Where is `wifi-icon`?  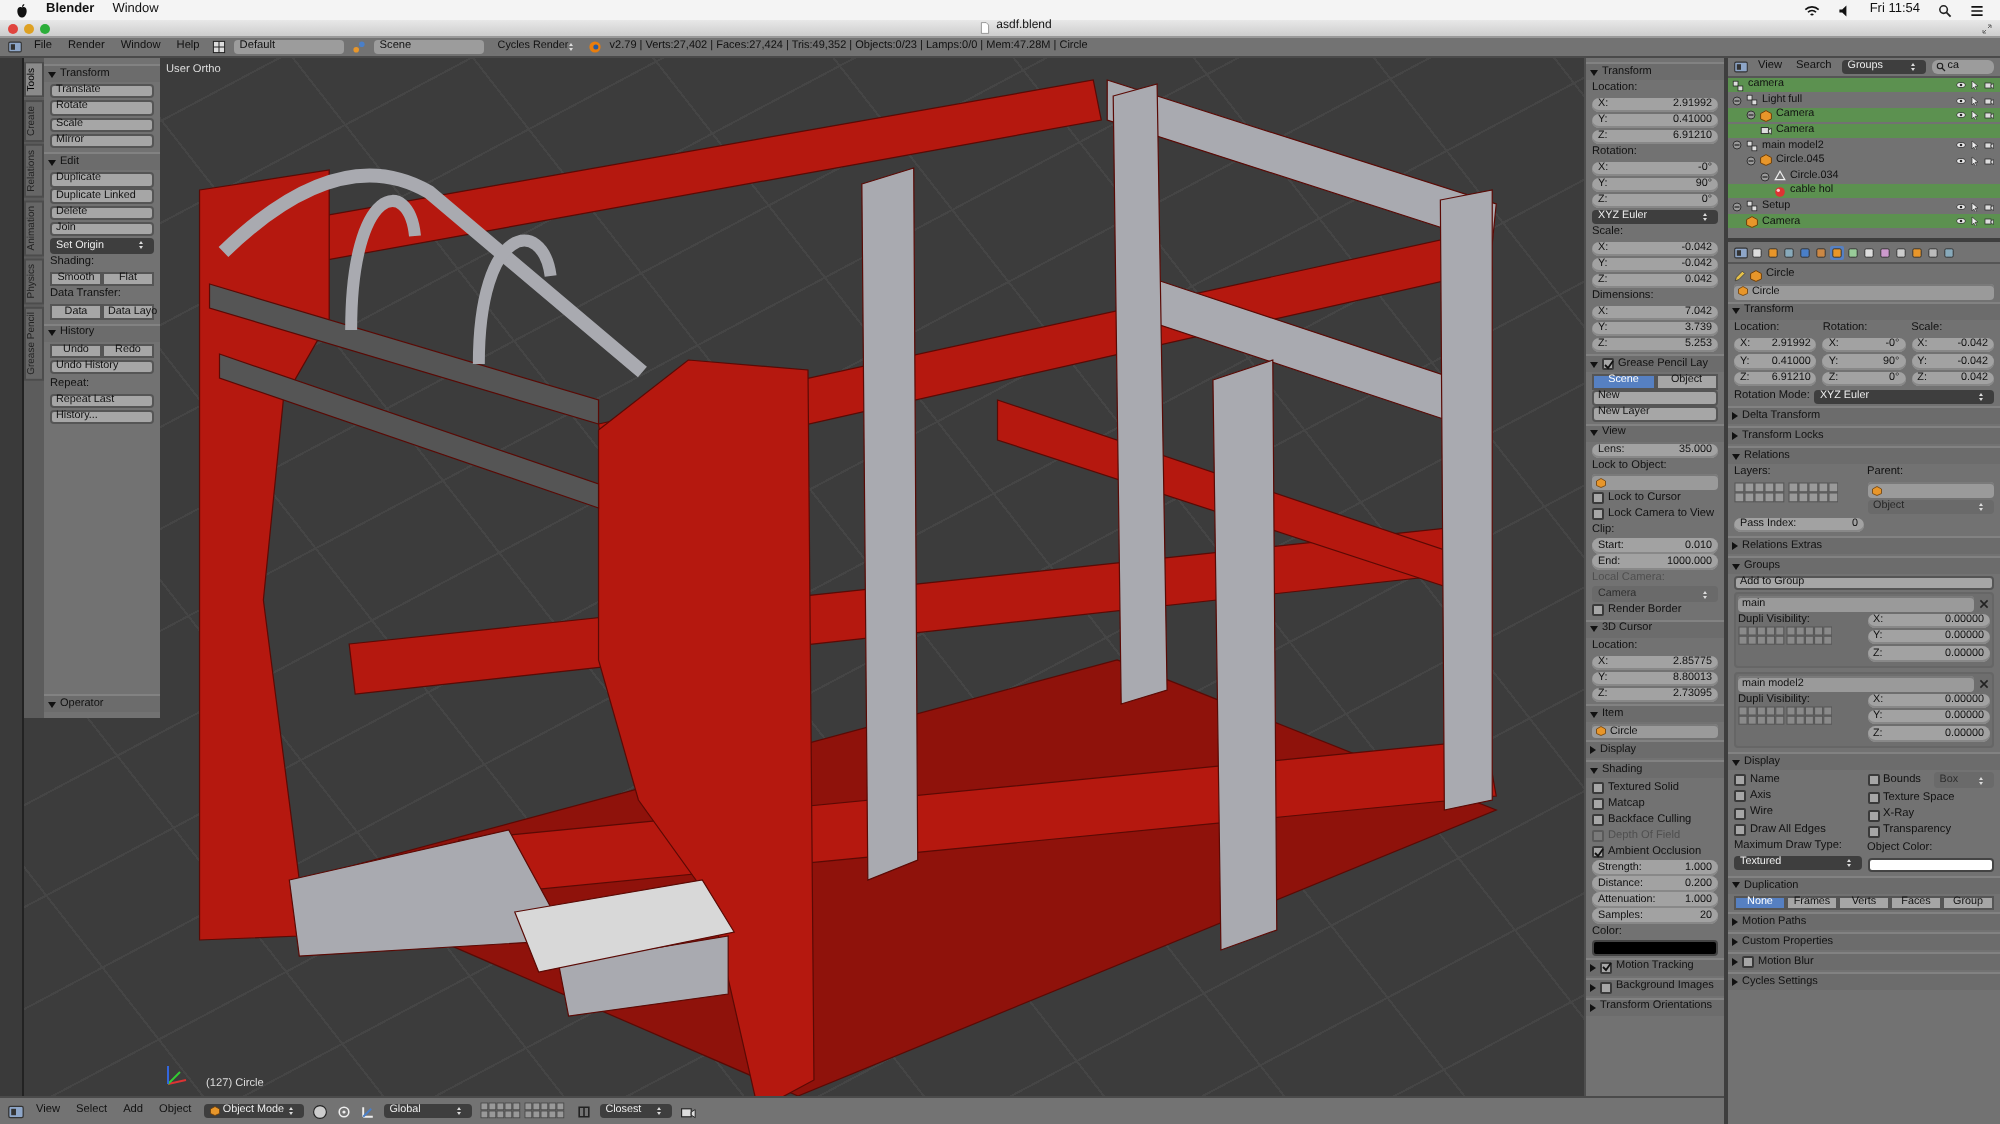
wifi-icon is located at coordinates (1811, 10).